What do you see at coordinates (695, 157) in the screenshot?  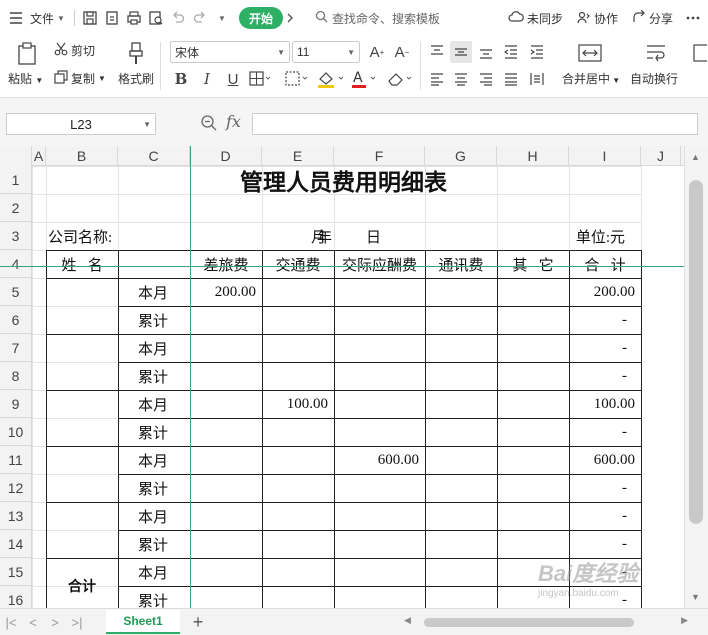 I see `scroll-up-icon: ▲` at bounding box center [695, 157].